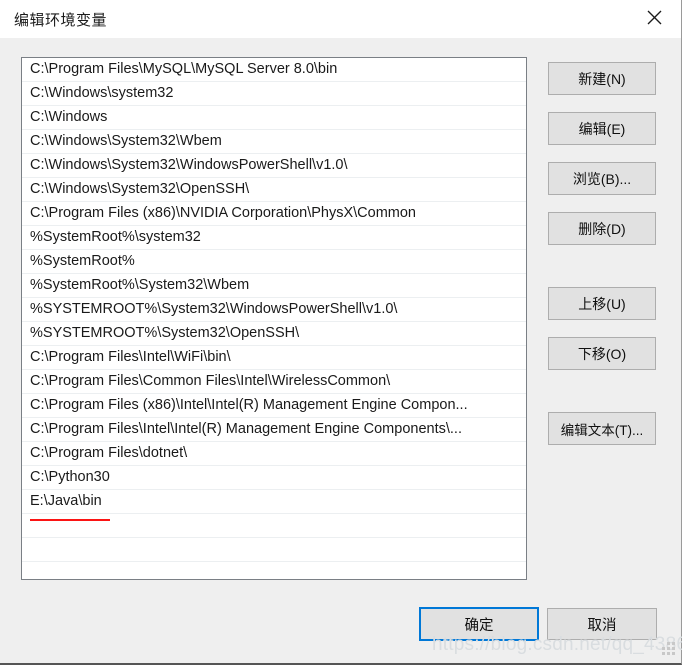 The height and width of the screenshot is (665, 682). I want to click on new-button: 新建(N), so click(602, 78).